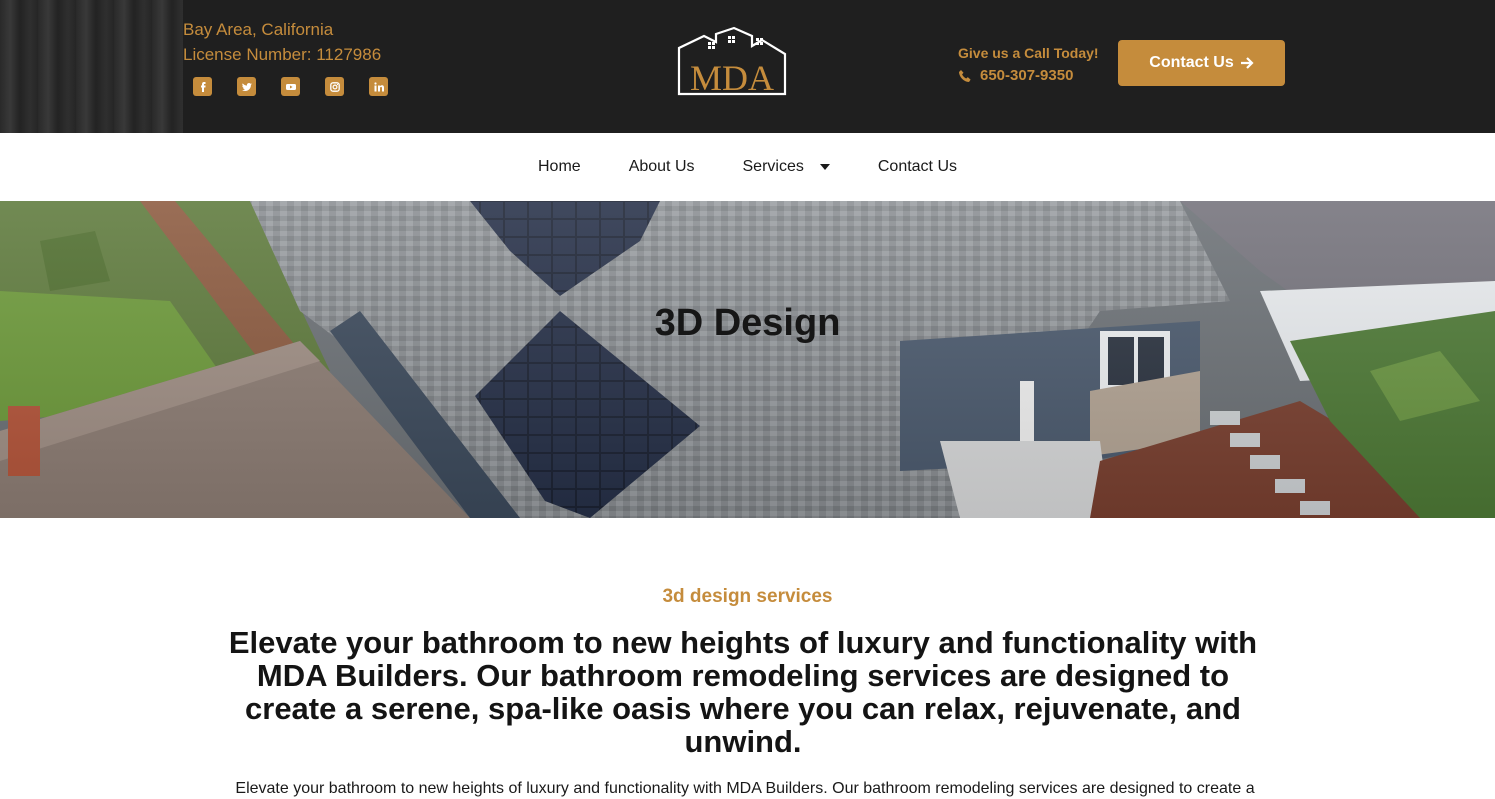  I want to click on nav-item-services: Services, so click(786, 167).